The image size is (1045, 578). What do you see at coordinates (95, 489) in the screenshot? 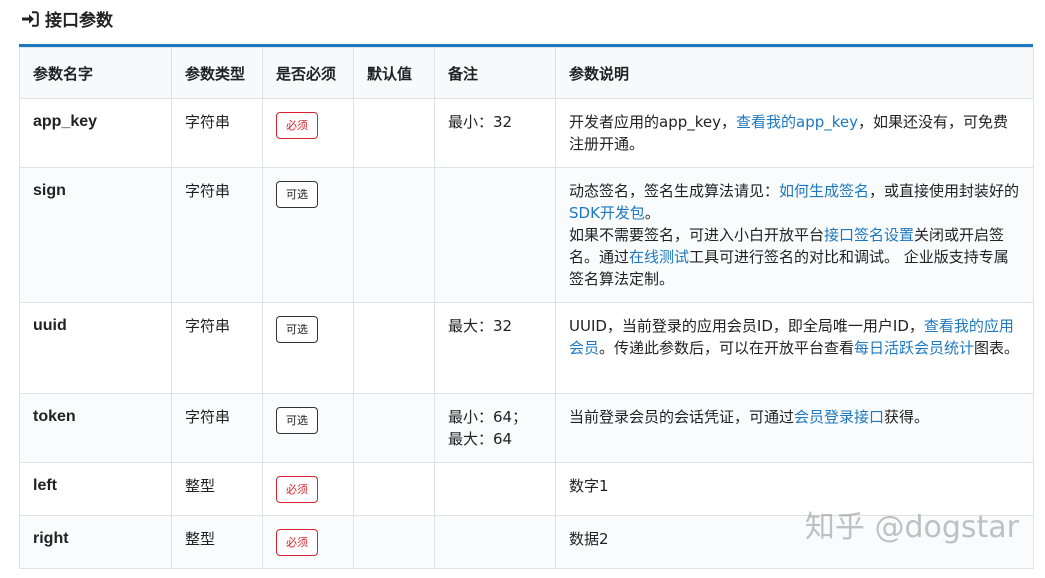
I see `param-name-cell: left` at bounding box center [95, 489].